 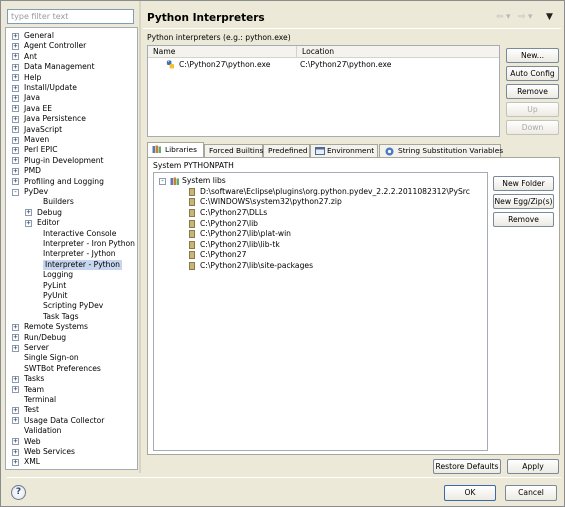 I want to click on tree-item: PyLint, so click(x=71, y=286).